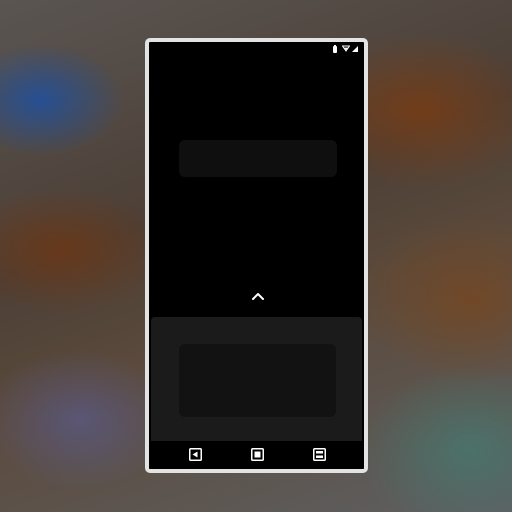  I want to click on battery-icon, so click(335, 49).